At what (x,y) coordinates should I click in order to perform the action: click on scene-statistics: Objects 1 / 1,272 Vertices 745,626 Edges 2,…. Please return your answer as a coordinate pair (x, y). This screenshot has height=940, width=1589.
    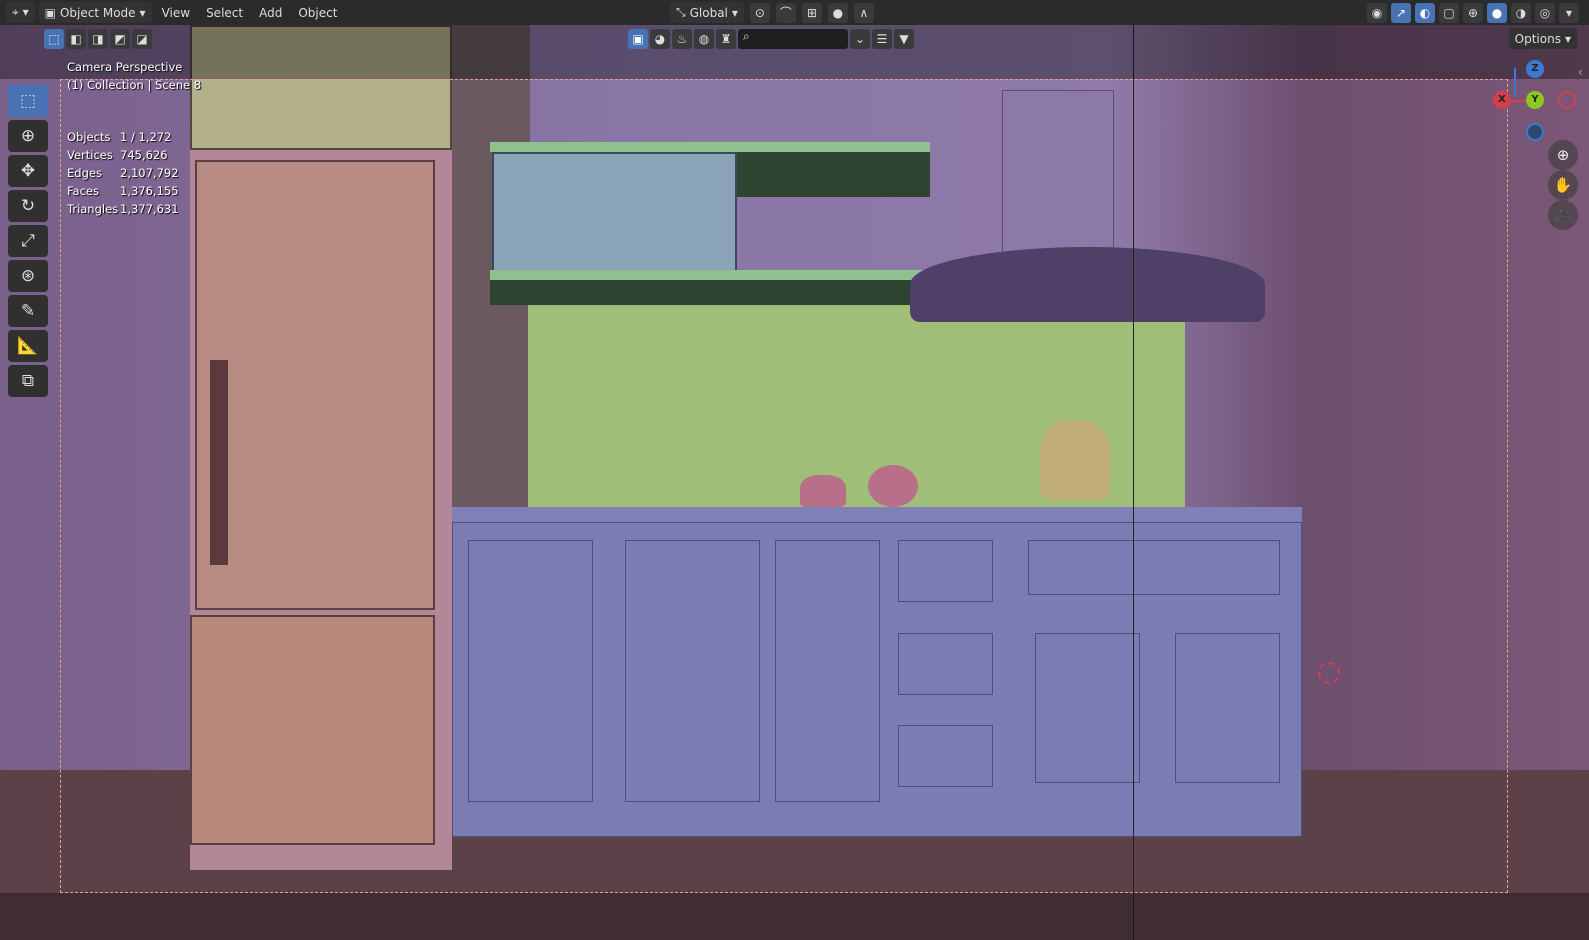
    Looking at the image, I should click on (123, 173).